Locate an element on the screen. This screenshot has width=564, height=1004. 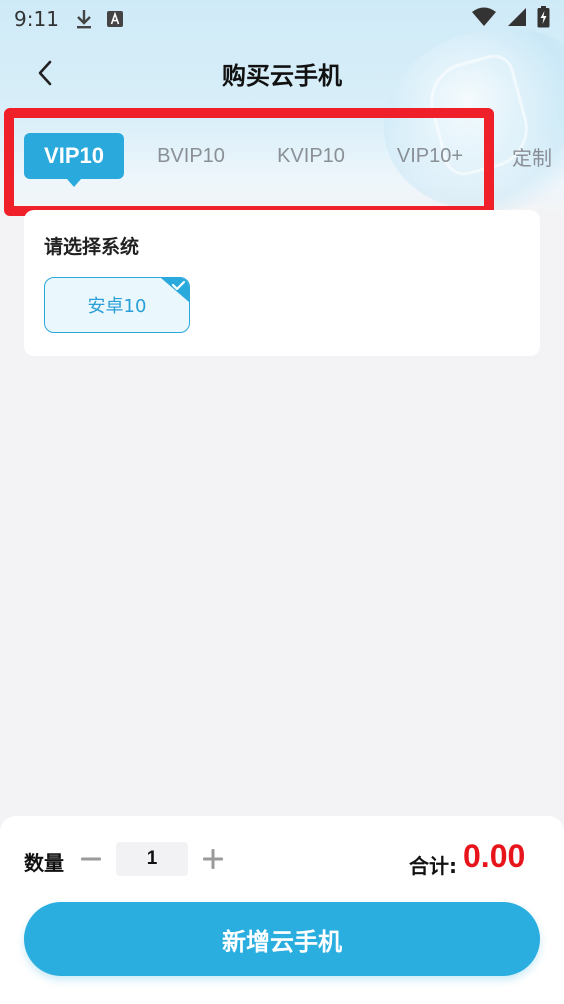
total-label: 合计: is located at coordinates (433, 866).